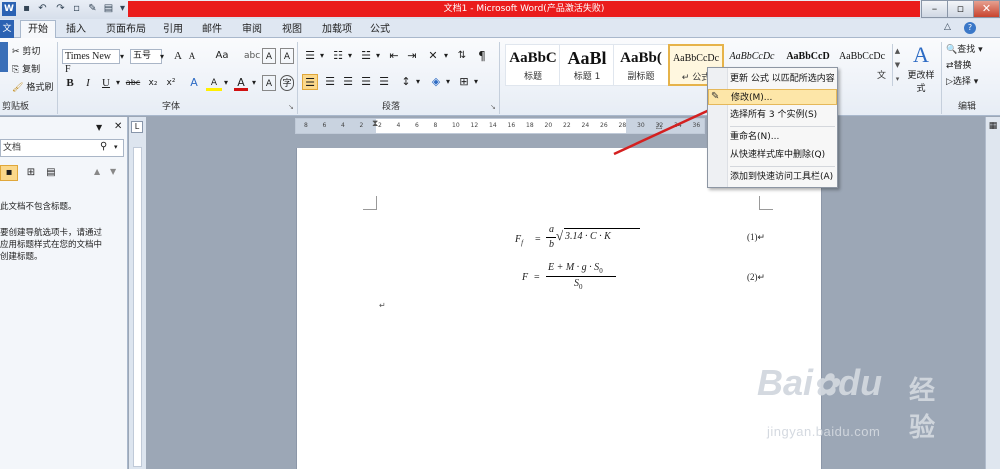 Image resolution: width=1000 pixels, height=469 pixels. Describe the element at coordinates (772, 85) in the screenshot. I see `menu-item-update: 更新 公式 以匹配所选内容(P)` at that location.